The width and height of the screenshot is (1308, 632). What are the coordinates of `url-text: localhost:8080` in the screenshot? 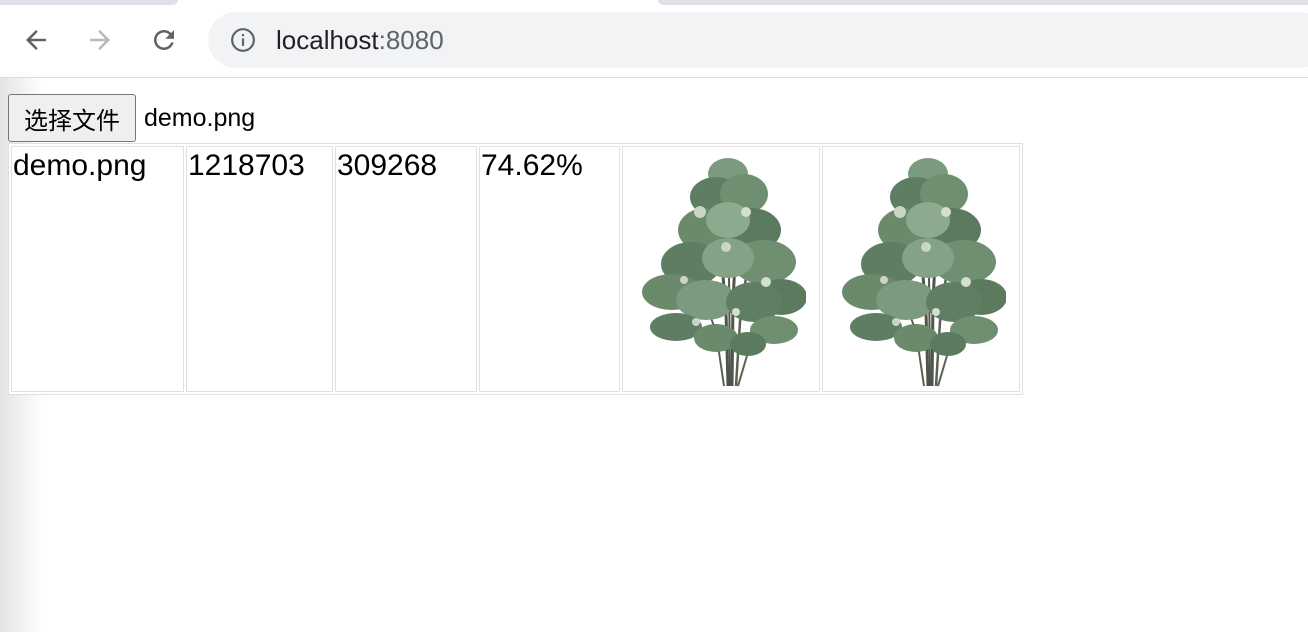 It's located at (360, 40).